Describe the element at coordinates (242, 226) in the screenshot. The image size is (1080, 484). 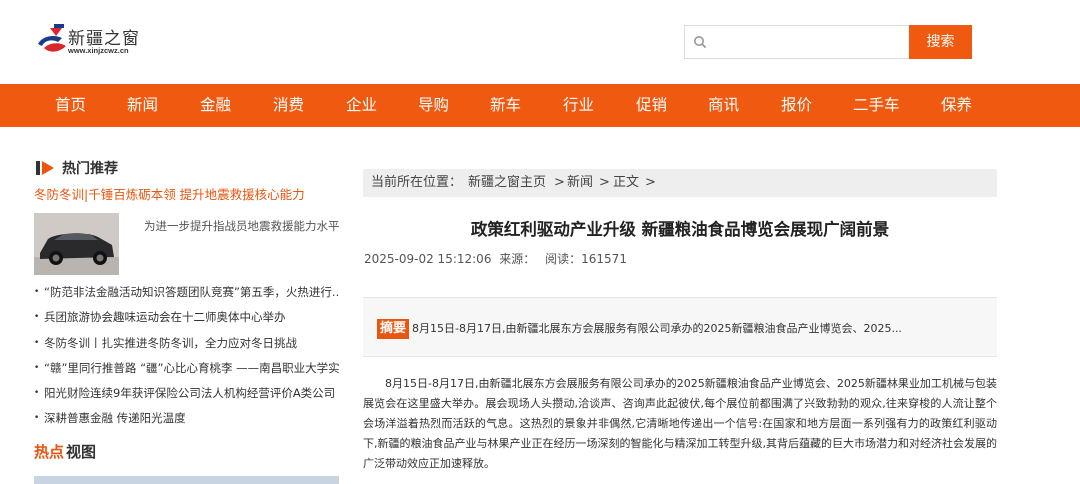
I see `sidebar-thumbnail-caption: 为进一步提升指战员地震救援能力水平,` at that location.